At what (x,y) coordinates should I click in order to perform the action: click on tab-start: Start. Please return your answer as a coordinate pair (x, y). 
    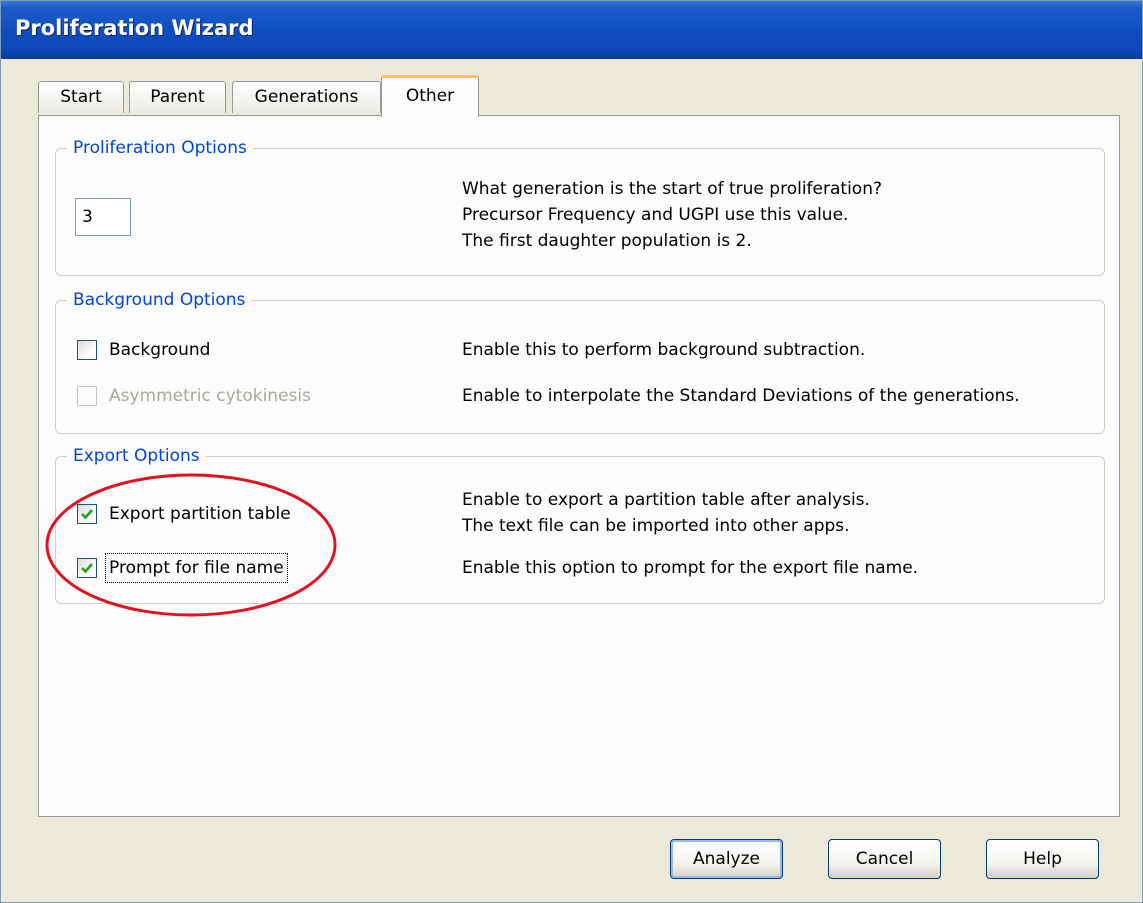
    Looking at the image, I should click on (81, 97).